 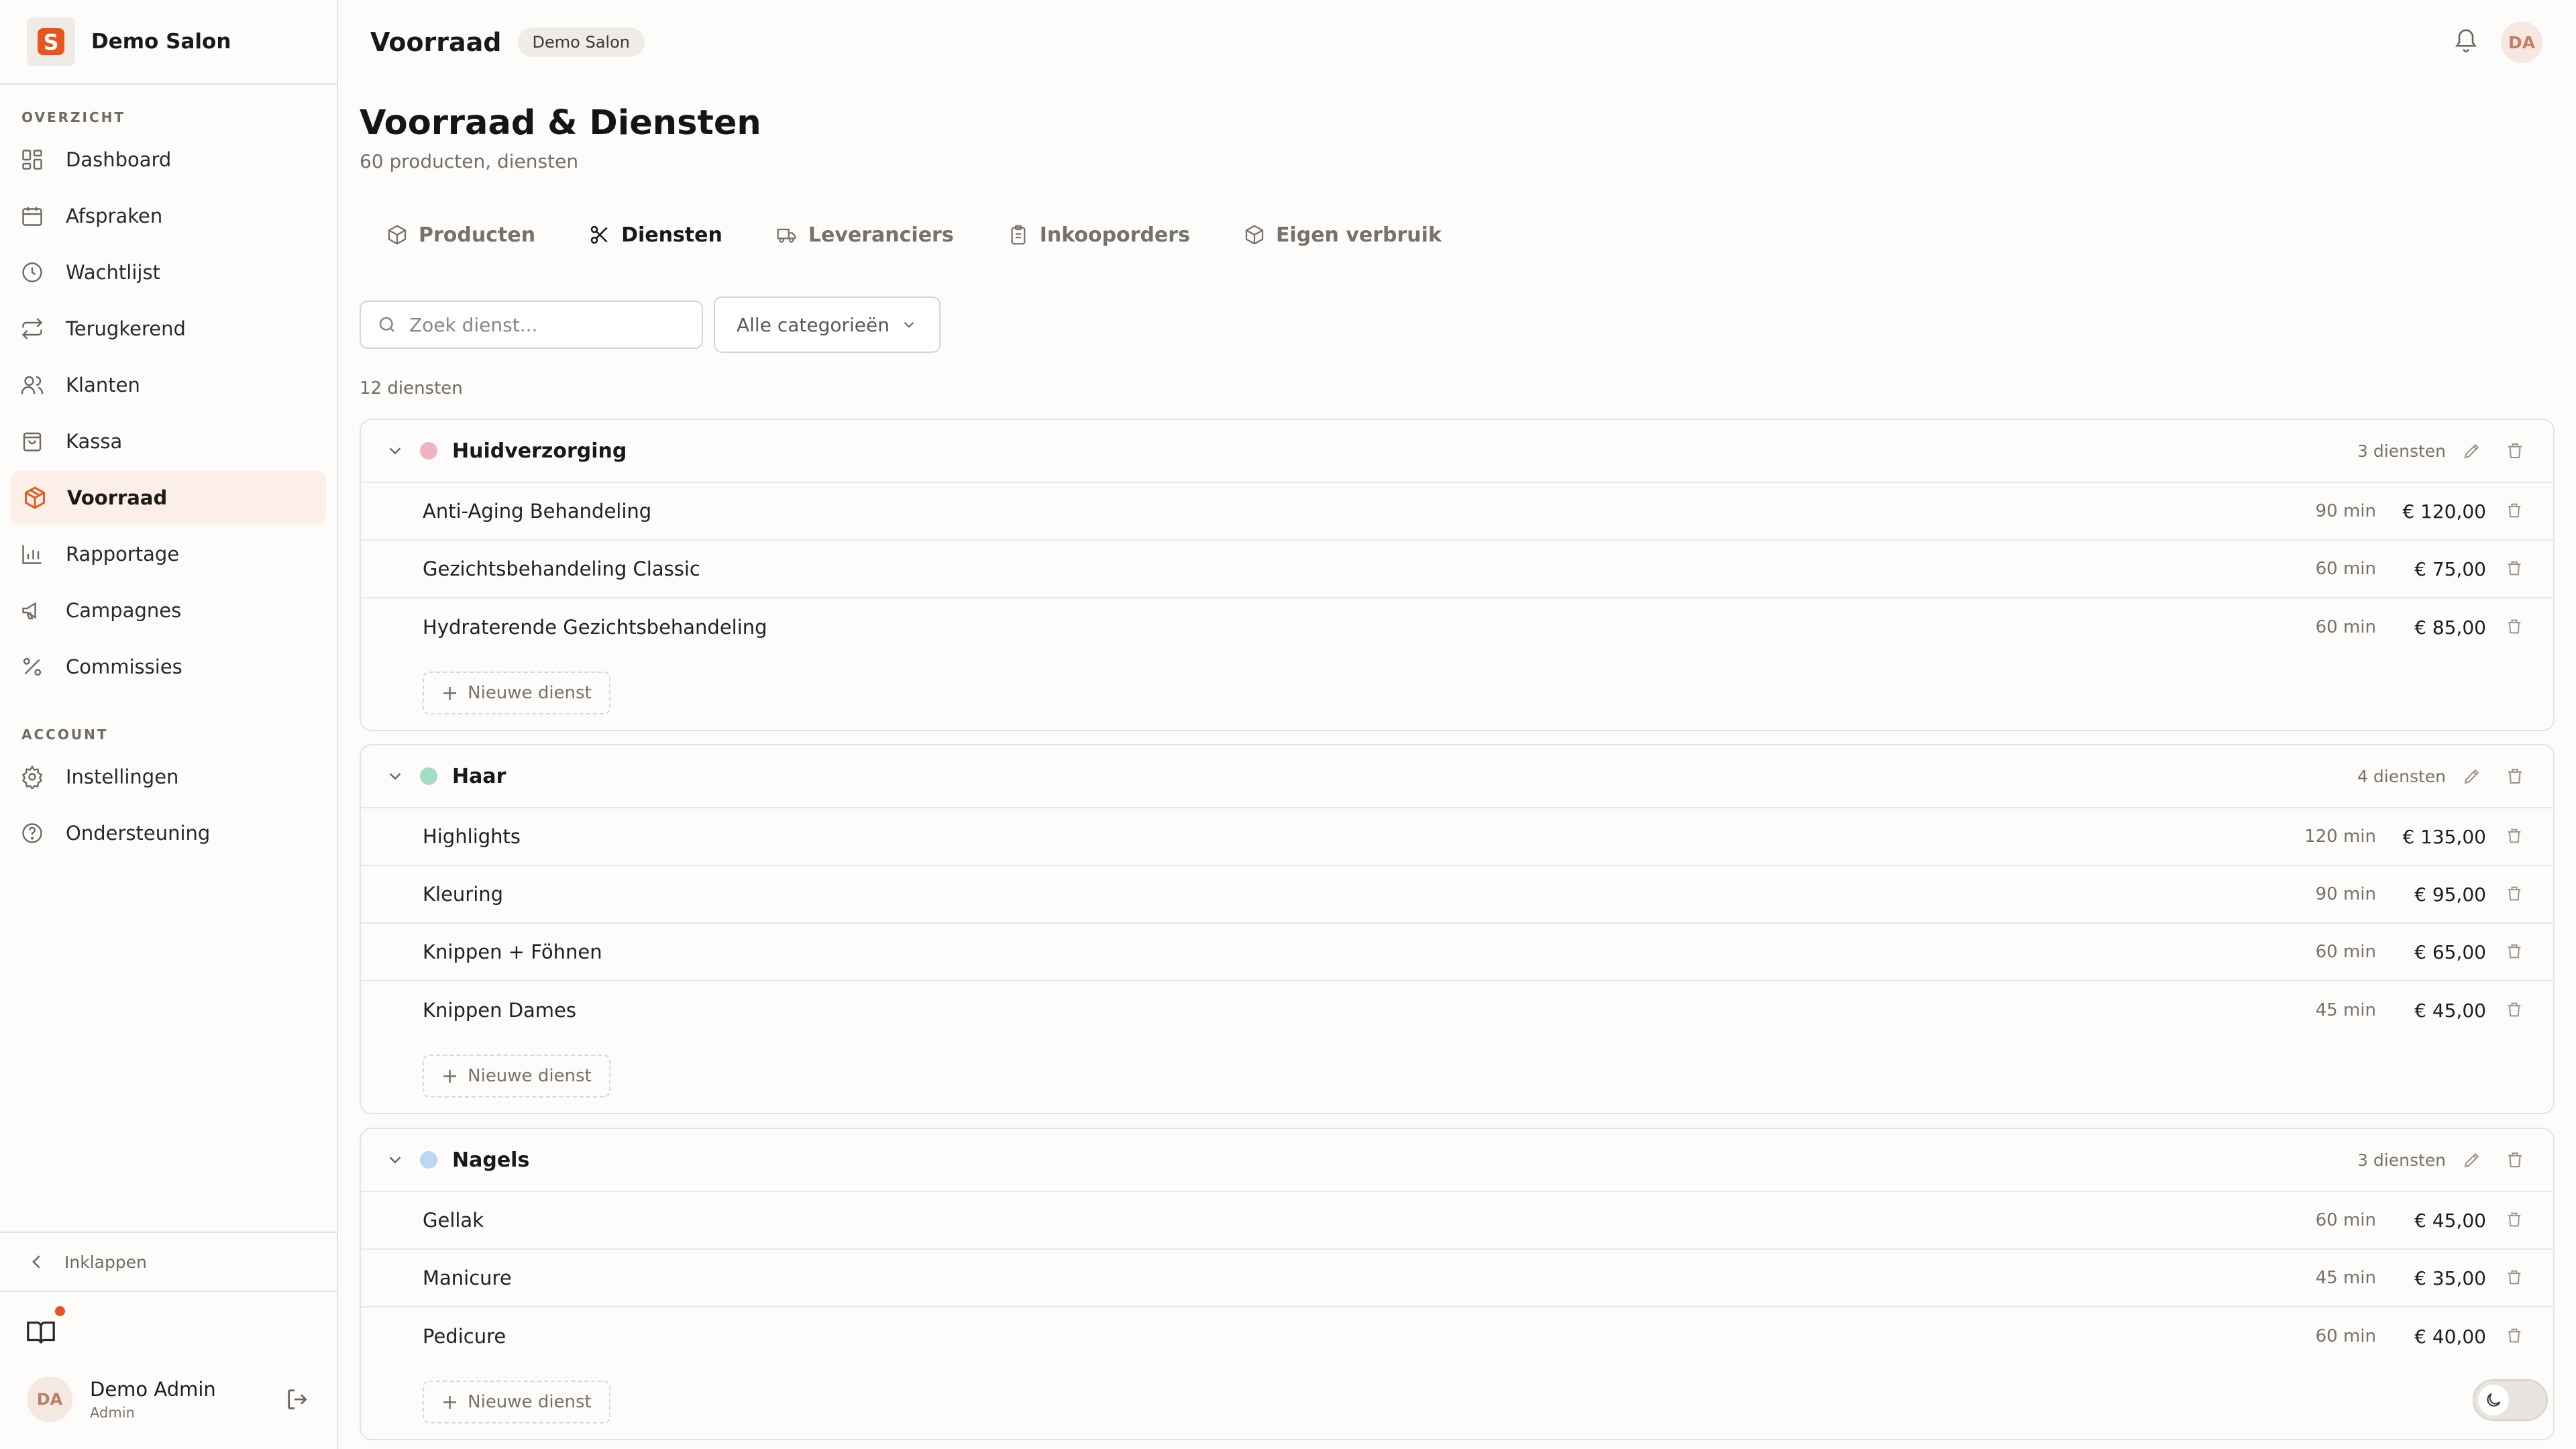 What do you see at coordinates (2444, 836) in the screenshot?
I see `service-price: € 135,00` at bounding box center [2444, 836].